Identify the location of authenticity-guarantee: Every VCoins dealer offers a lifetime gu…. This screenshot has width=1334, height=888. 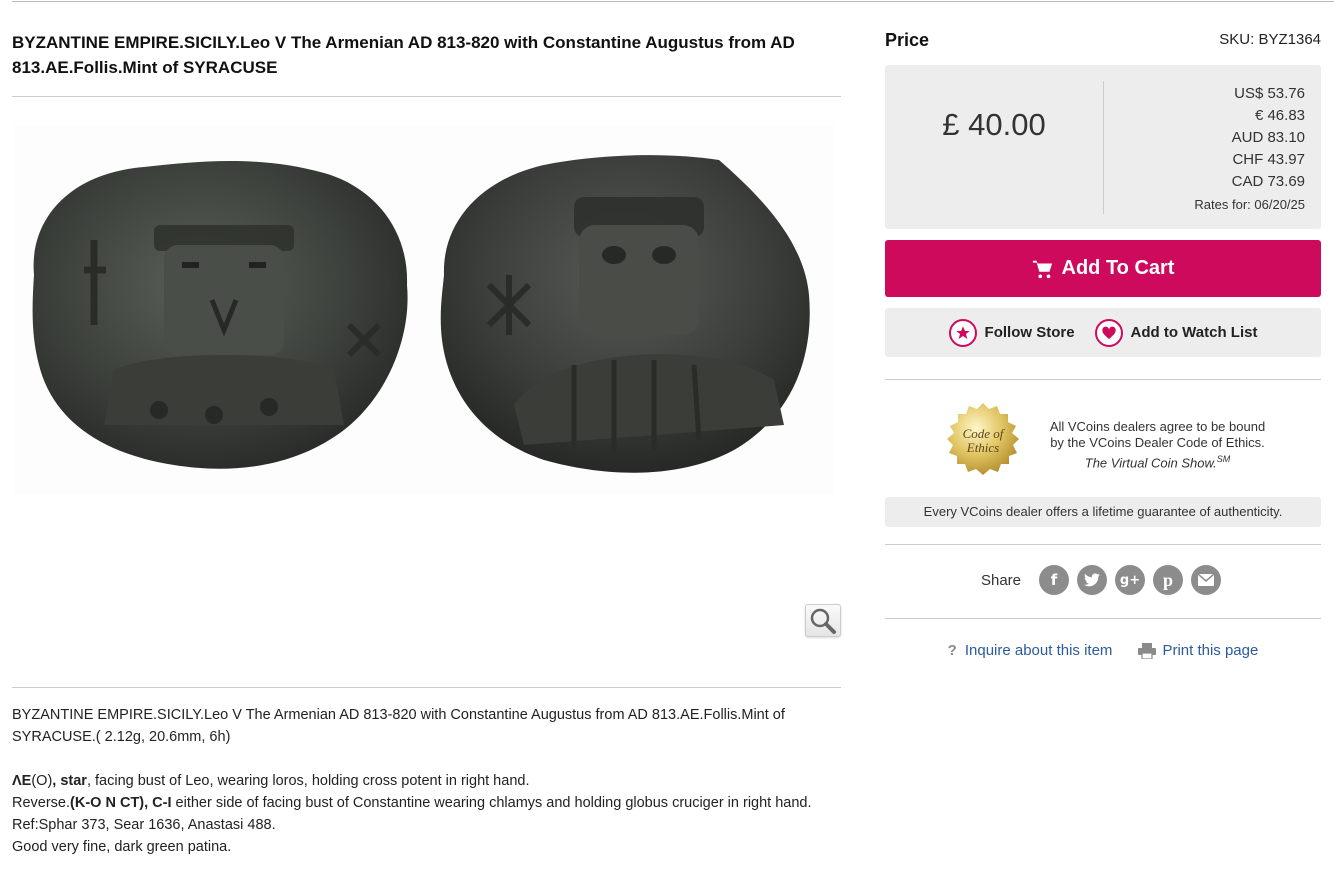
(1103, 512).